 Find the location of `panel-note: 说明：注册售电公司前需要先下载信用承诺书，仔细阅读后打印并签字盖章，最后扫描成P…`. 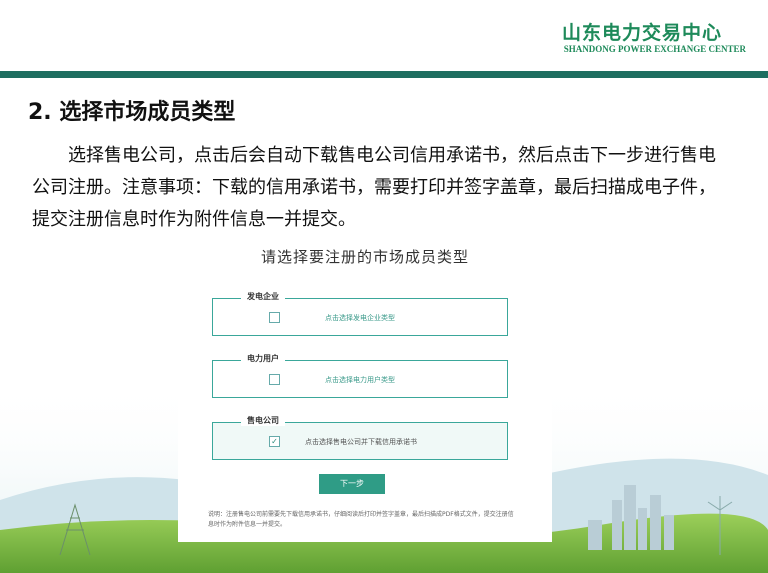

panel-note: 说明：注册售电公司前需要先下载信用承诺书，仔细阅读后打印并签字盖章，最后扫描成P… is located at coordinates (361, 519).